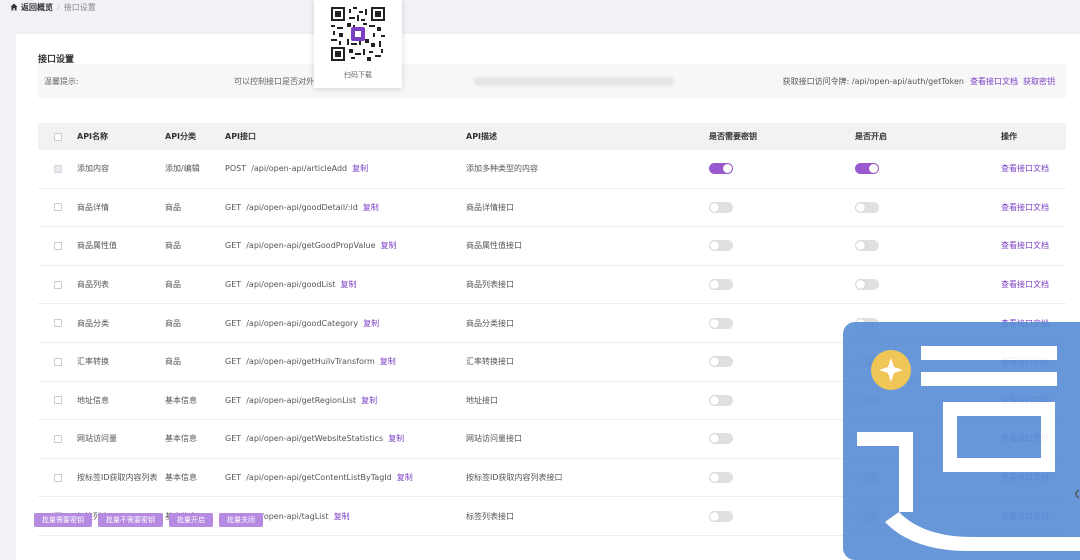  What do you see at coordinates (574, 81) in the screenshot?
I see `blurred-text` at bounding box center [574, 81].